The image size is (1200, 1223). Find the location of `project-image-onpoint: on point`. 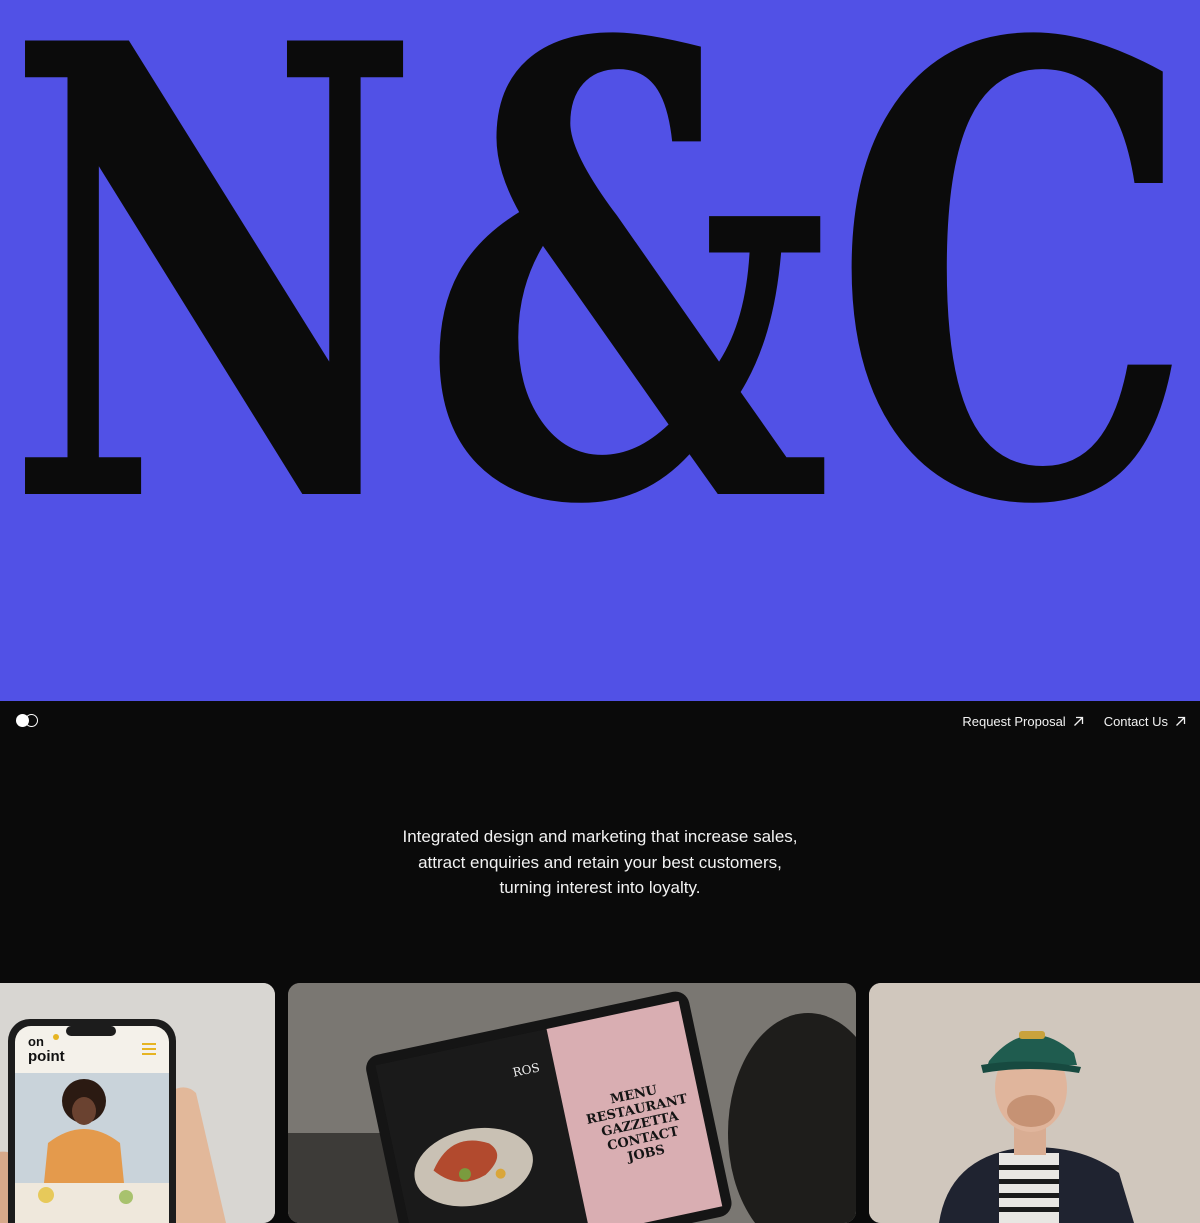

project-image-onpoint: on point is located at coordinates (137, 1103).